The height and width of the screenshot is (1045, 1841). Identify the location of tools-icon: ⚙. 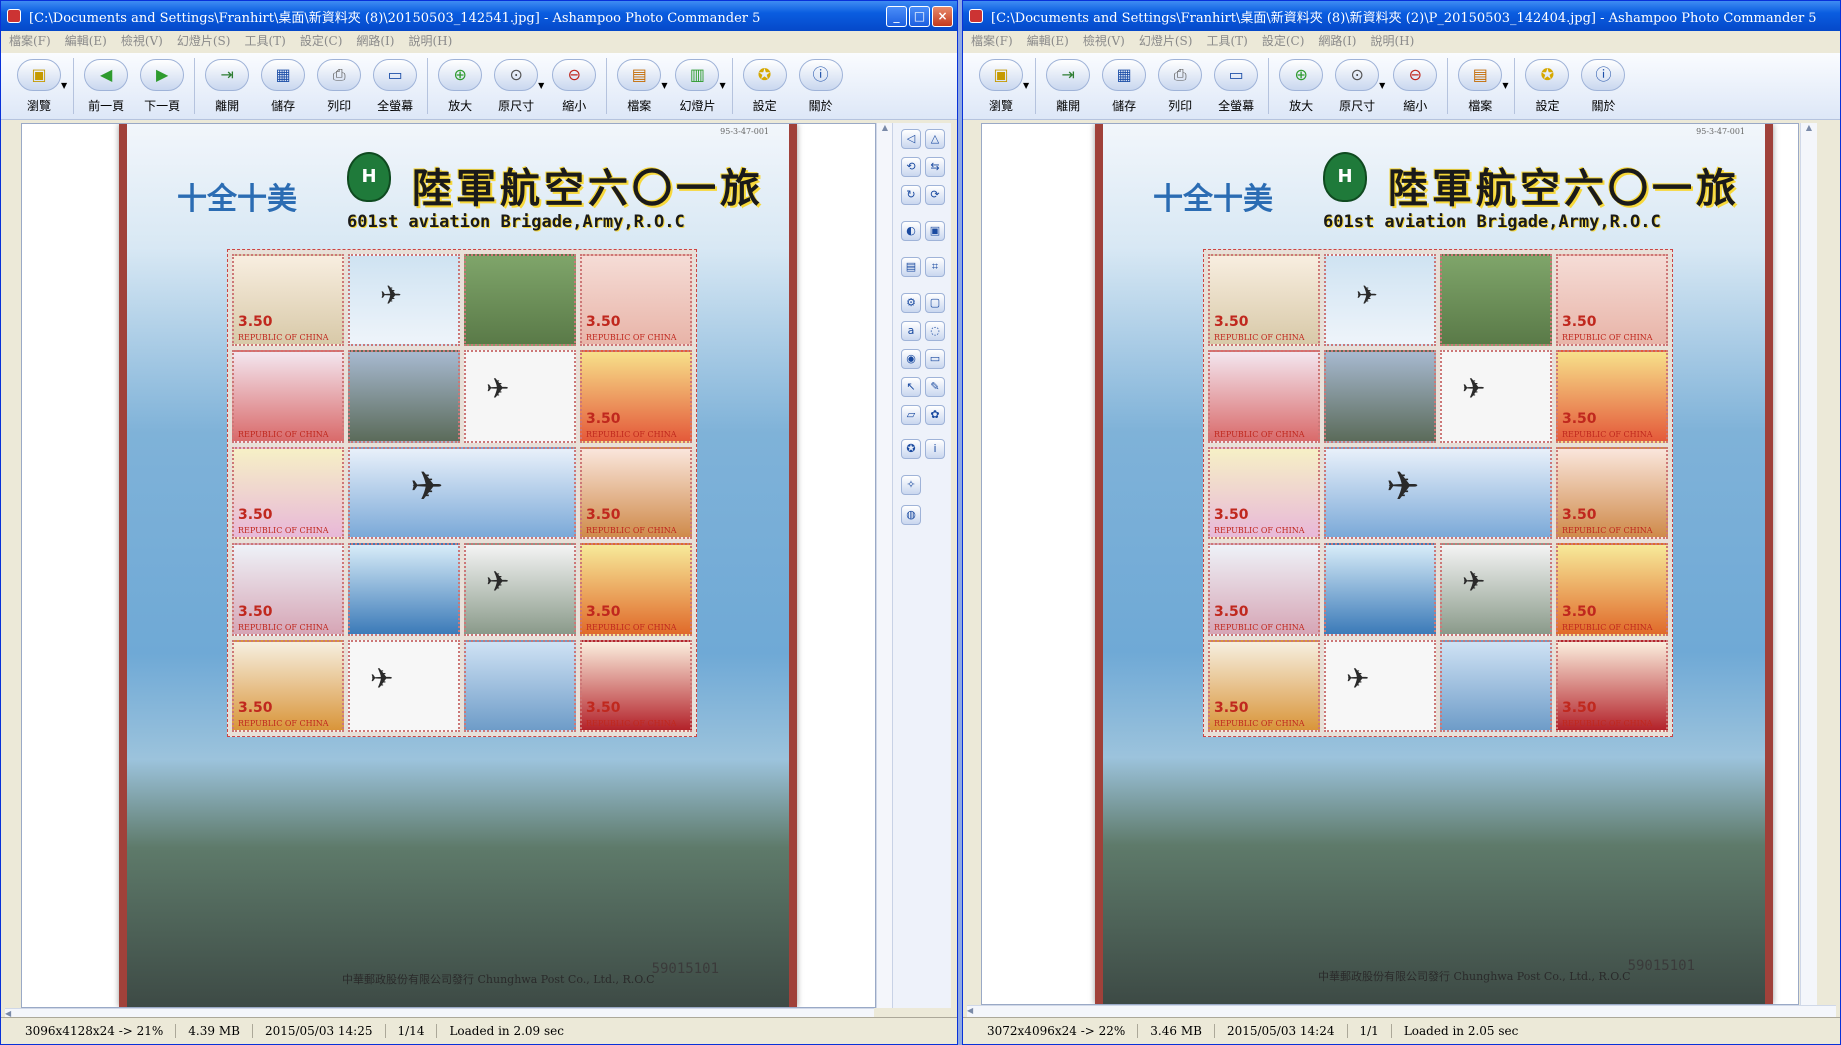
(911, 303).